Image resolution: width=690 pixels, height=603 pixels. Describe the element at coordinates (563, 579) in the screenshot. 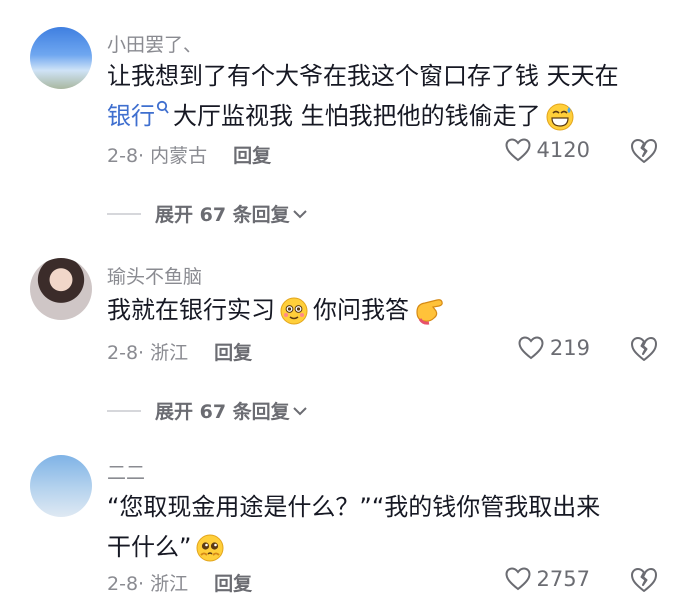

I see `like-count: 2757` at that location.